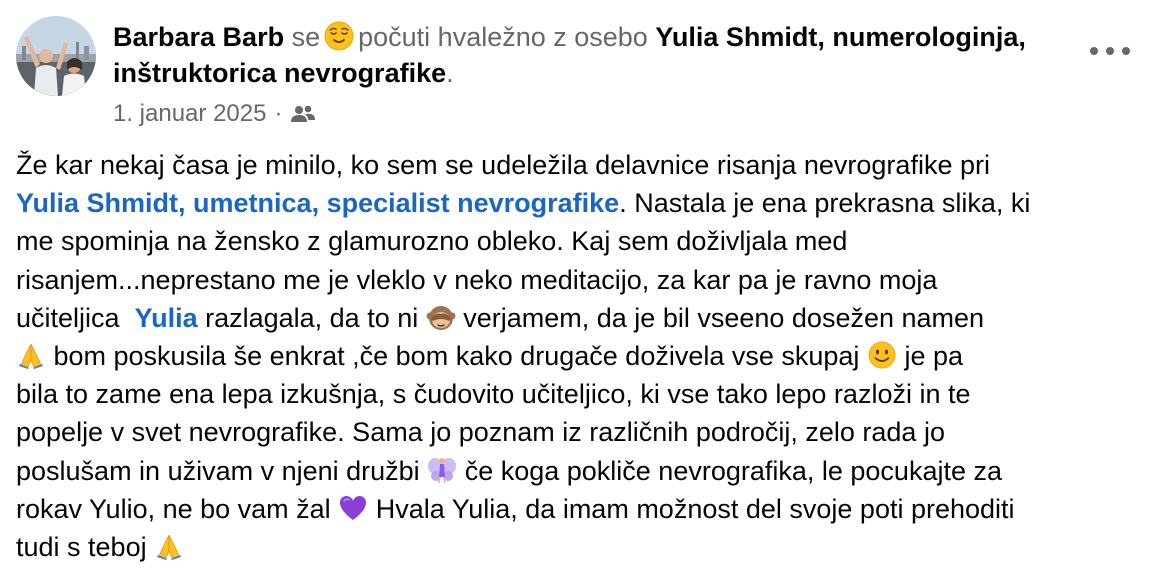 This screenshot has width=1170, height=576. Describe the element at coordinates (929, 355) in the screenshot. I see `body-text: je pa` at that location.